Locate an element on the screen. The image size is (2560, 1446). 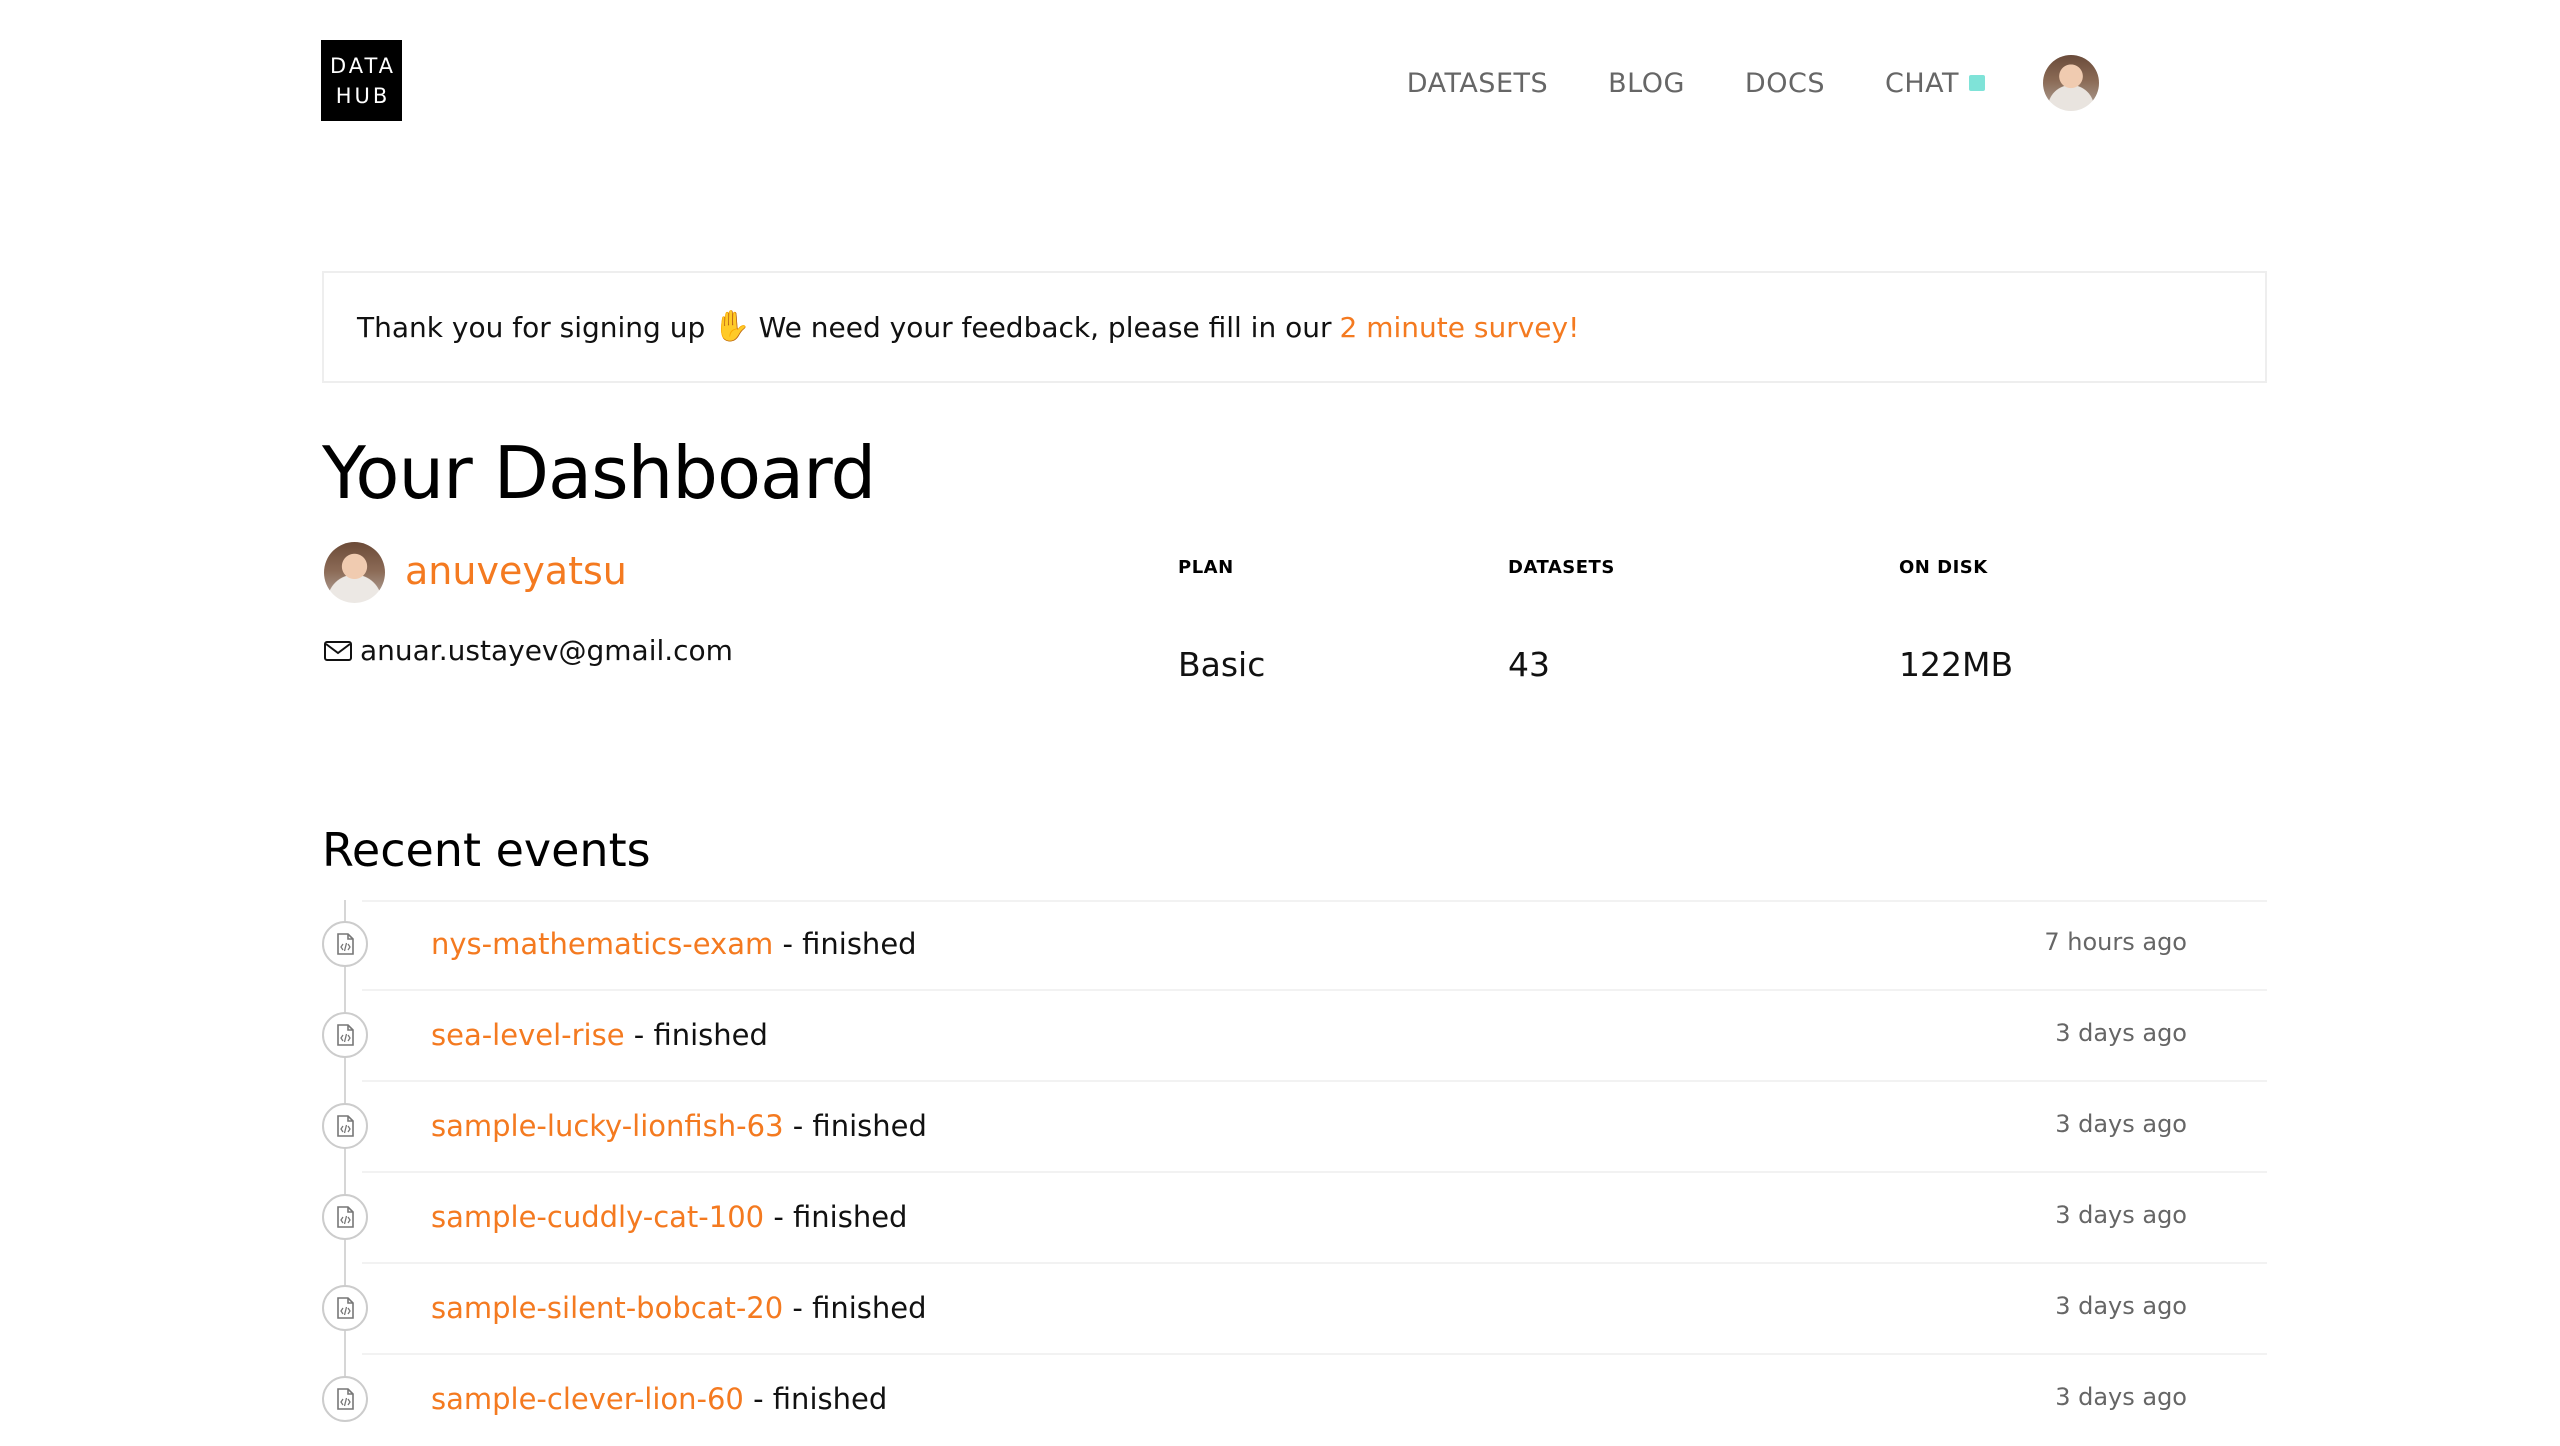
nav-chat-link: CHAT is located at coordinates (1922, 83).